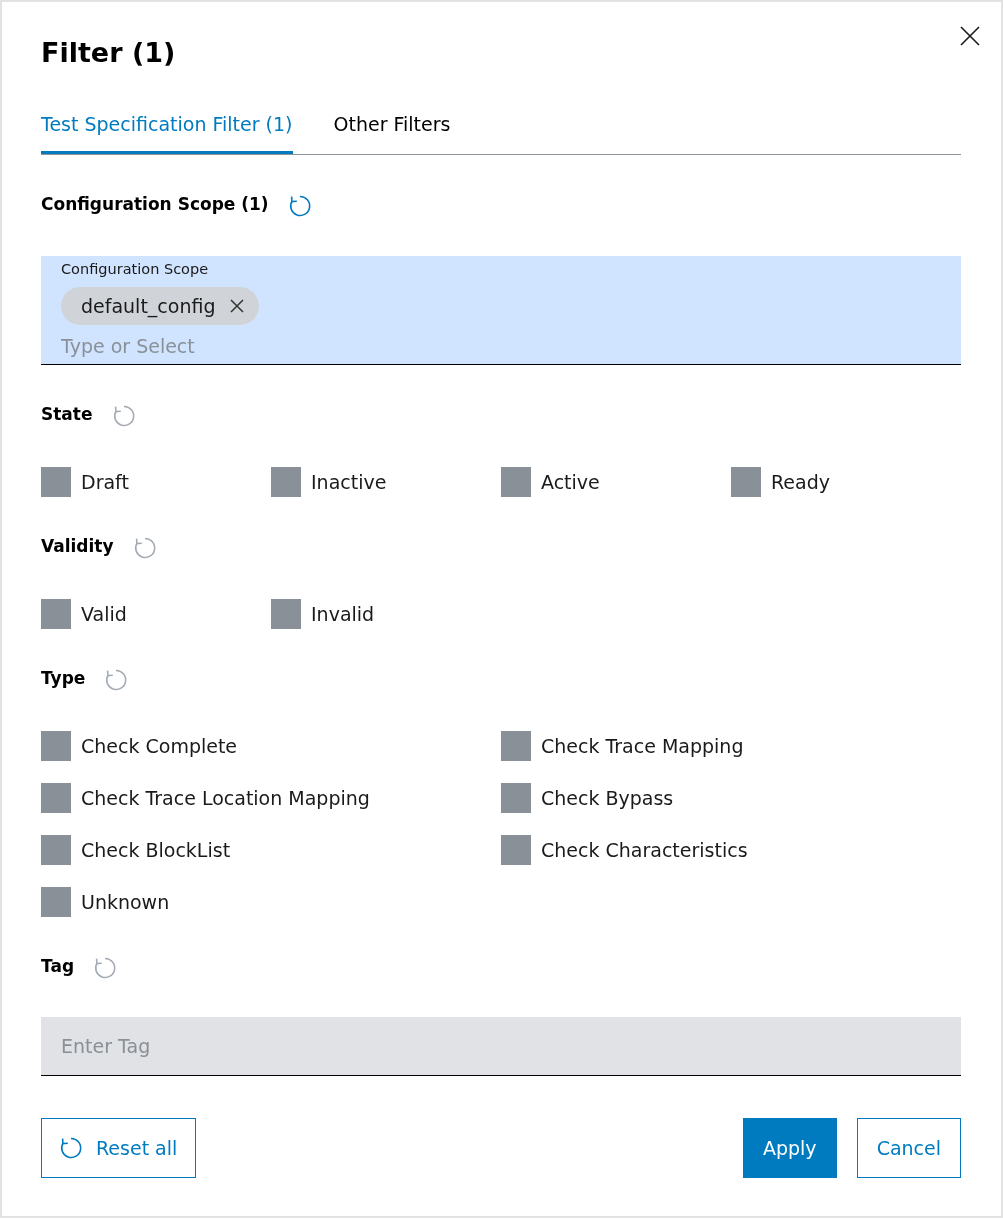  Describe the element at coordinates (104, 614) in the screenshot. I see `checkbox-label: Valid` at that location.